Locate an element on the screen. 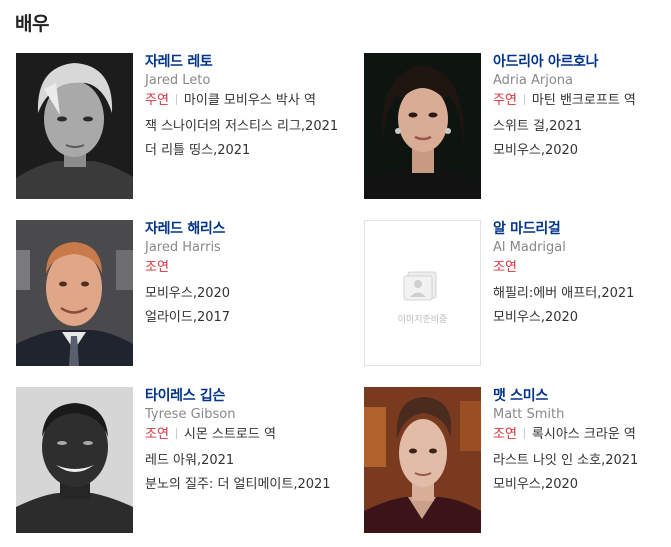 The image size is (671, 547). image-placeholder-text: 이미지준비중 is located at coordinates (422, 320).